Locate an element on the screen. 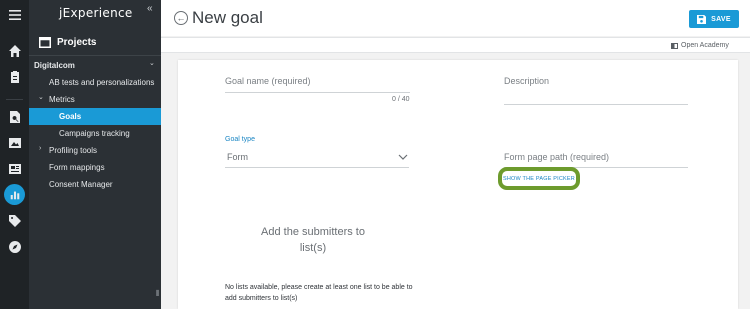 The image size is (750, 309). sidebar-item-label: Digitalcom is located at coordinates (54, 65).